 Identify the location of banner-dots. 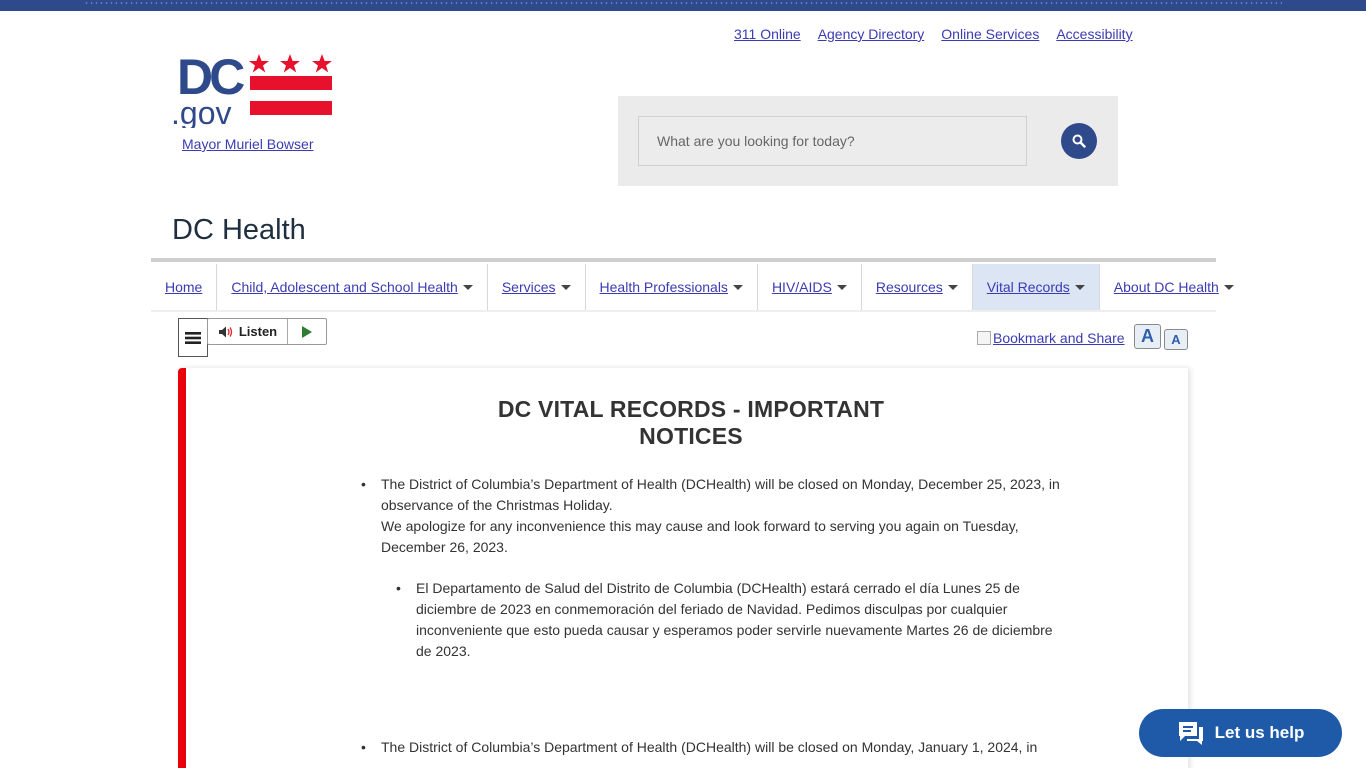
(683, 3).